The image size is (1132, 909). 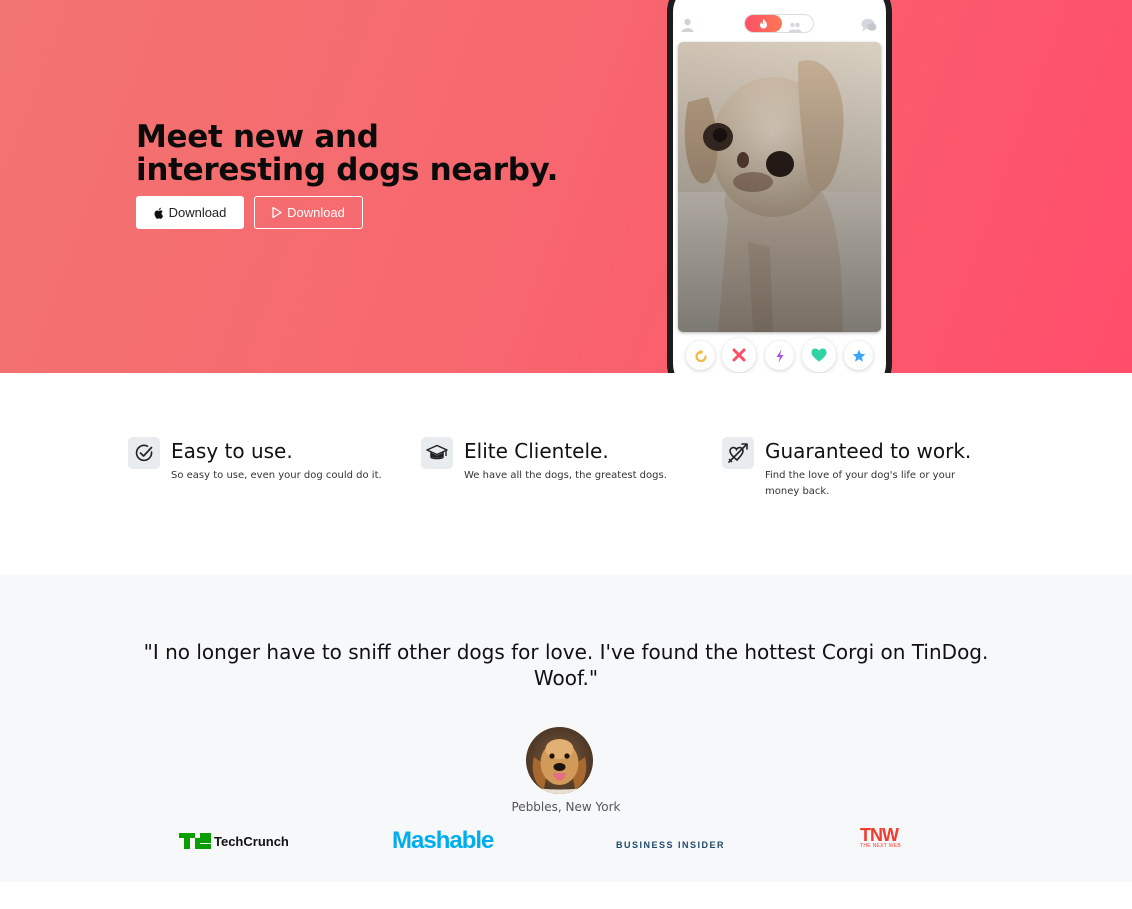 What do you see at coordinates (671, 845) in the screenshot?
I see `business-insider-wordmark: BUSINESS INSIDER` at bounding box center [671, 845].